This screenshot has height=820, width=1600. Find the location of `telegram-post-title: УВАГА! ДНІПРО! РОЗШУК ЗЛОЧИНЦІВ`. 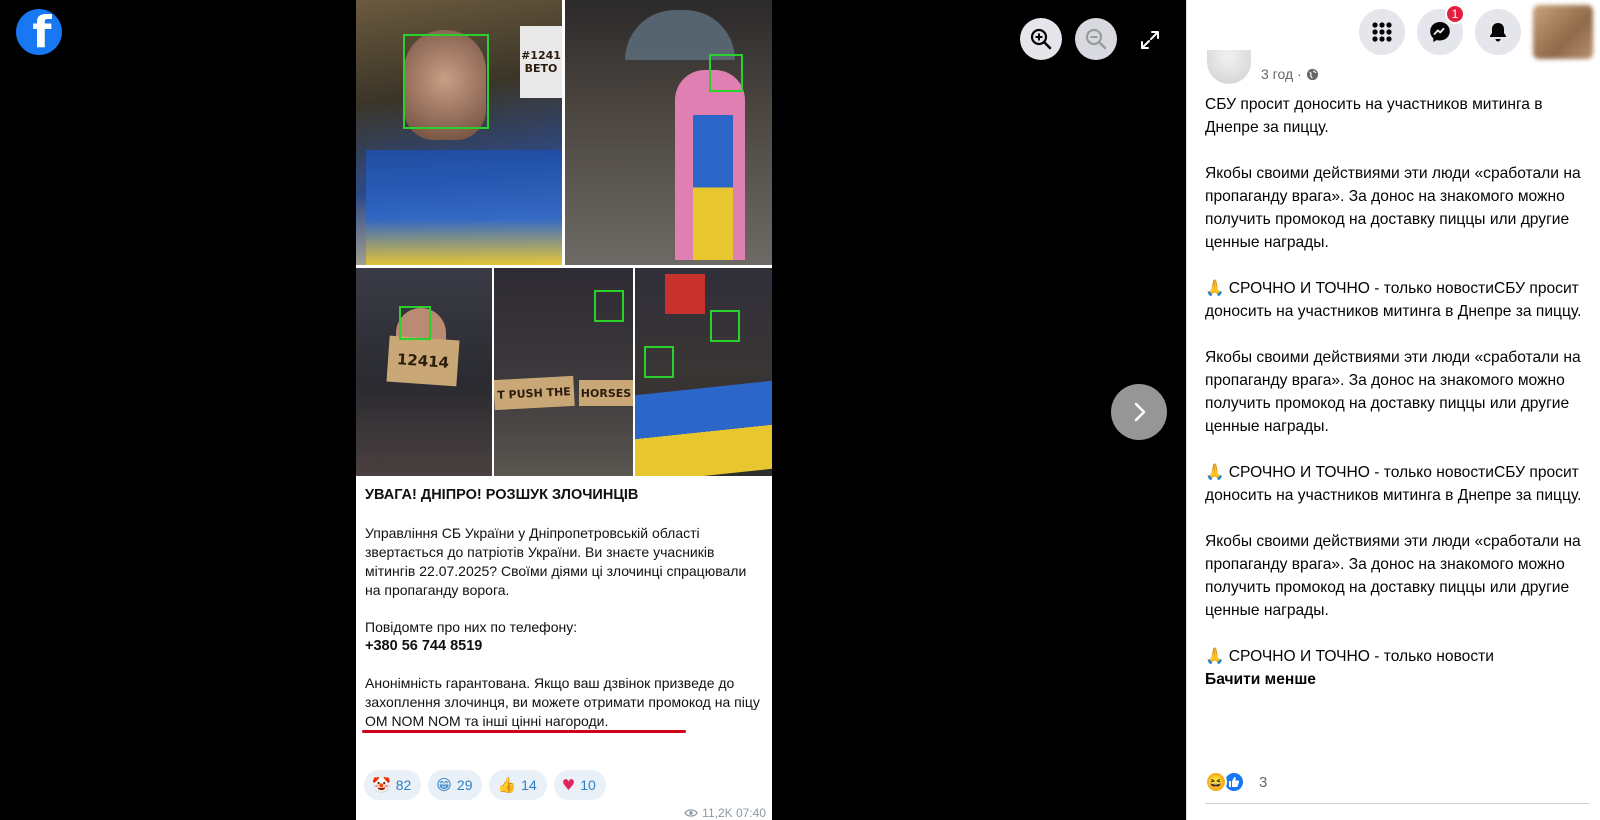

telegram-post-title: УВАГА! ДНІПРО! РОЗШУК ЗЛОЧИНЦІВ is located at coordinates (502, 495).